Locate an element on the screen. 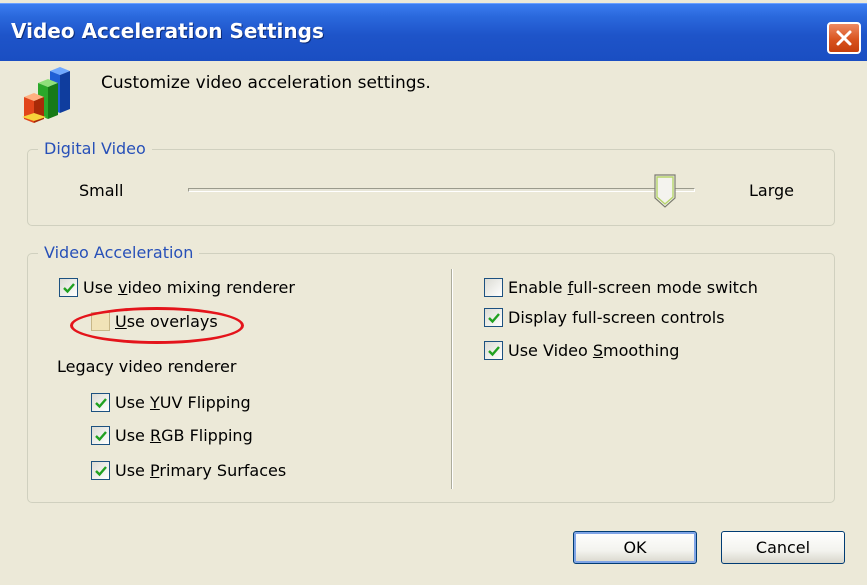  display-full-screen-controls-checkbox is located at coordinates (493, 317).